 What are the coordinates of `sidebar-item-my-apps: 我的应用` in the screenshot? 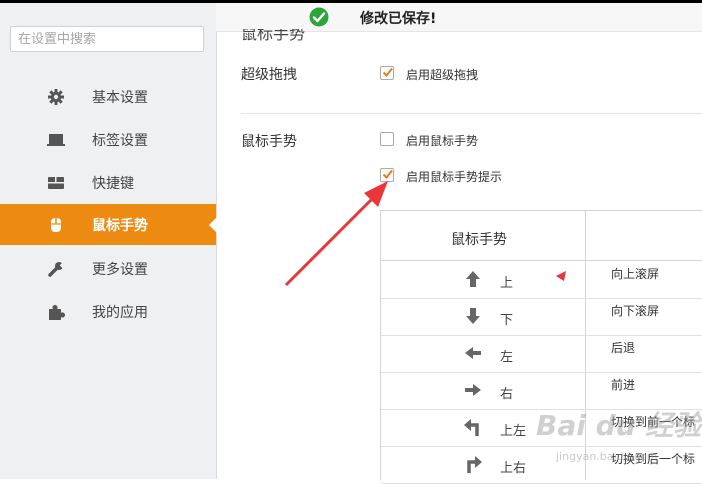 It's located at (108, 311).